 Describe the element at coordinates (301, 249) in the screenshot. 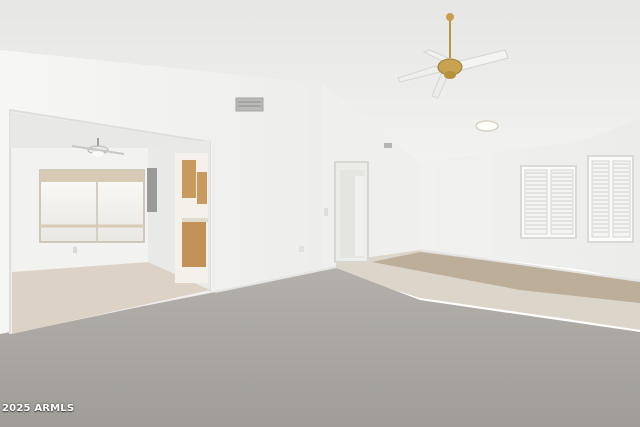

I see `wall-outlet` at that location.